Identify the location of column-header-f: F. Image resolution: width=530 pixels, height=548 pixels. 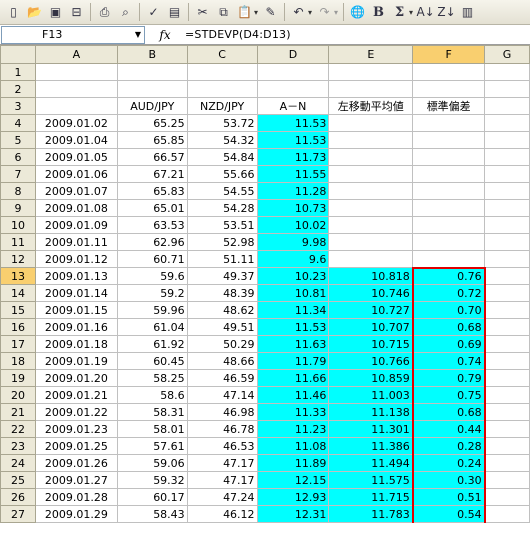
(449, 54).